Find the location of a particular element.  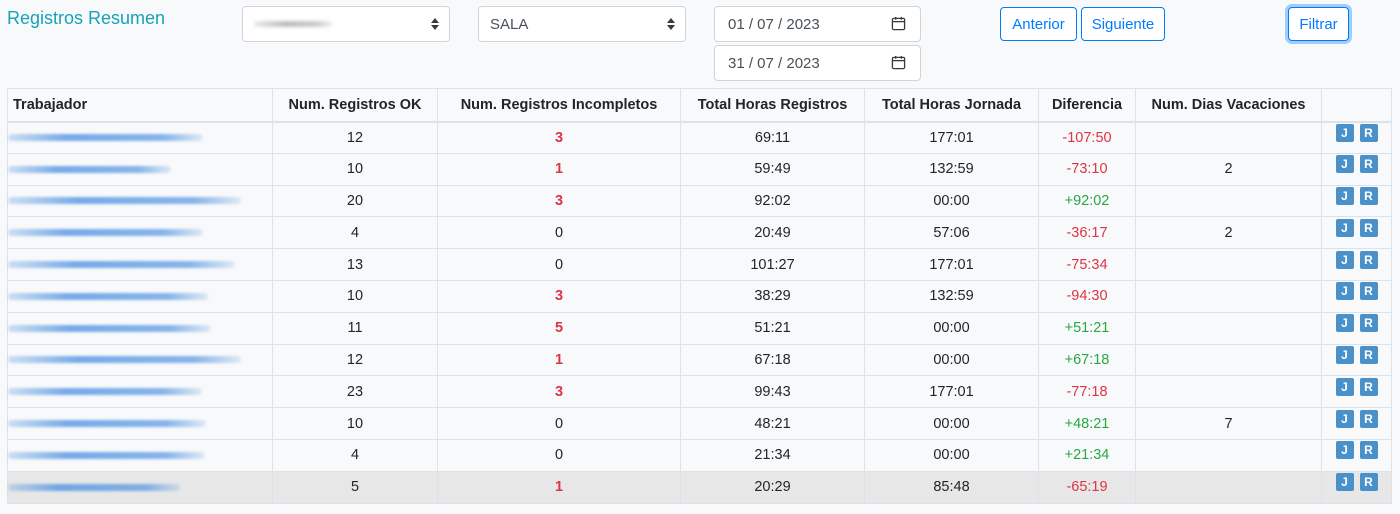

registros-ok-cell: 13 is located at coordinates (355, 264).